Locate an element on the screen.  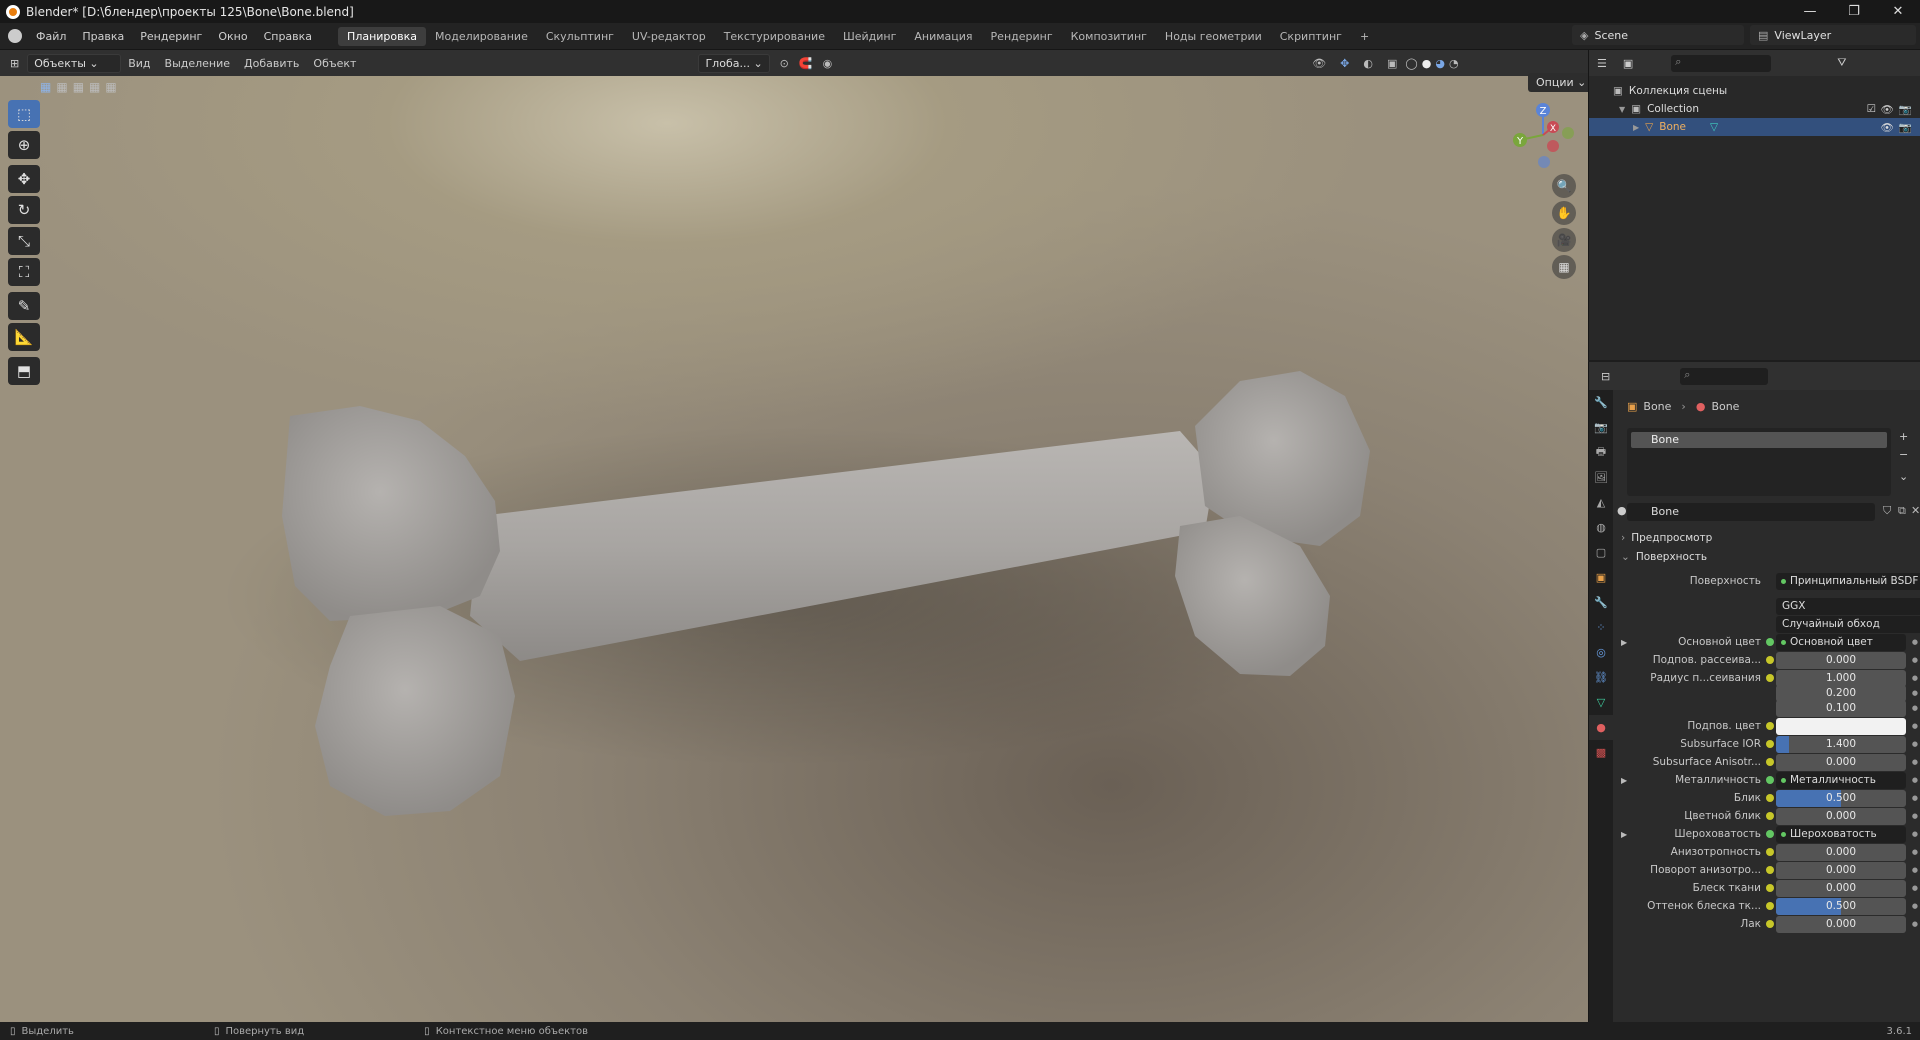
maximize-button: ❐ is located at coordinates (1854, 11).